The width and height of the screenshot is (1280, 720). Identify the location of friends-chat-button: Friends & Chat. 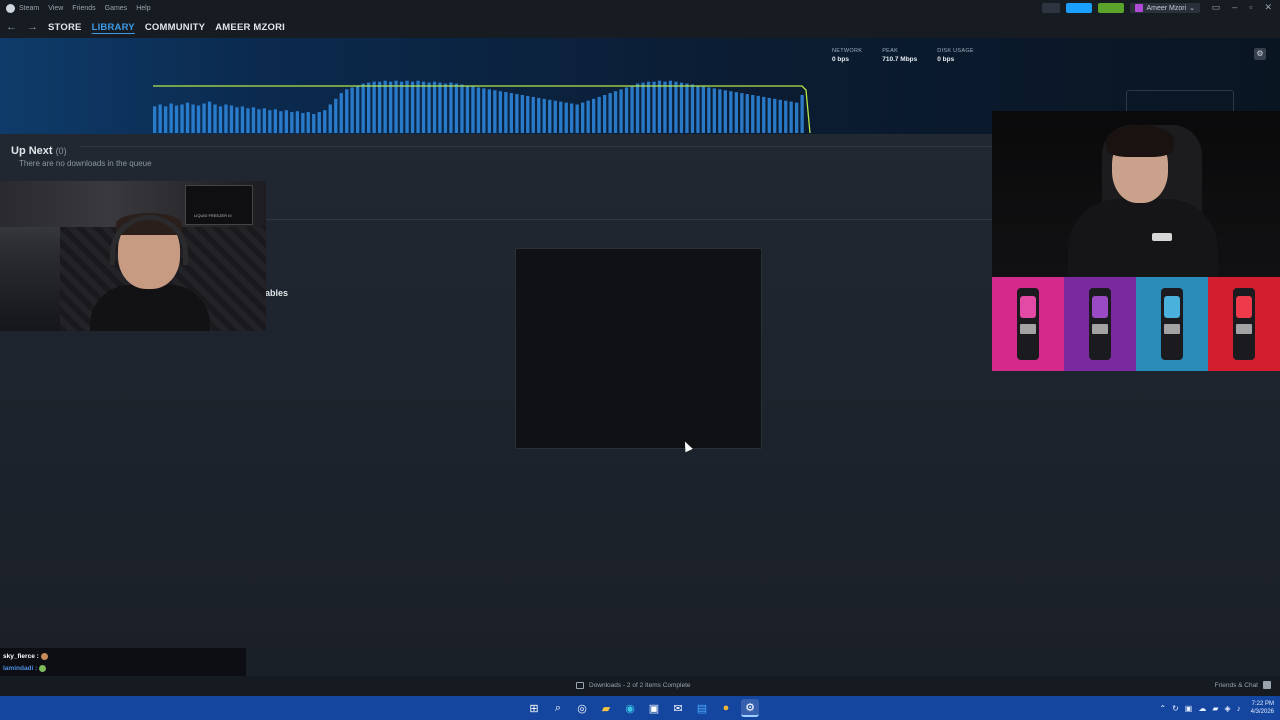
(1236, 685).